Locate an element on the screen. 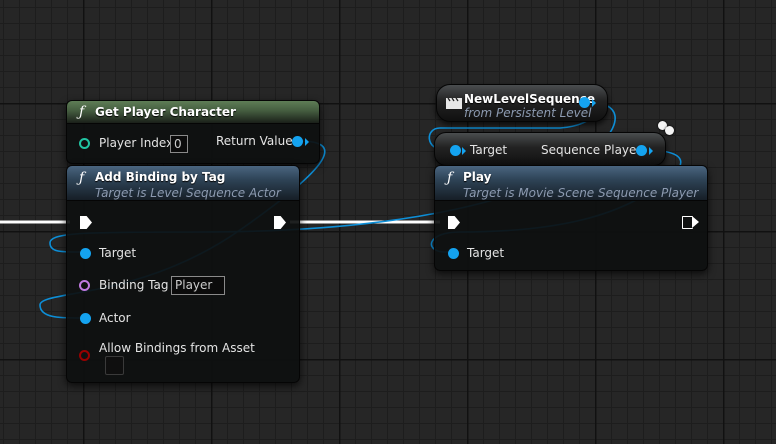 Image resolution: width=776 pixels, height=444 pixels. node-subtitle: Target is Movie Scene Sequence Player is located at coordinates (581, 193).